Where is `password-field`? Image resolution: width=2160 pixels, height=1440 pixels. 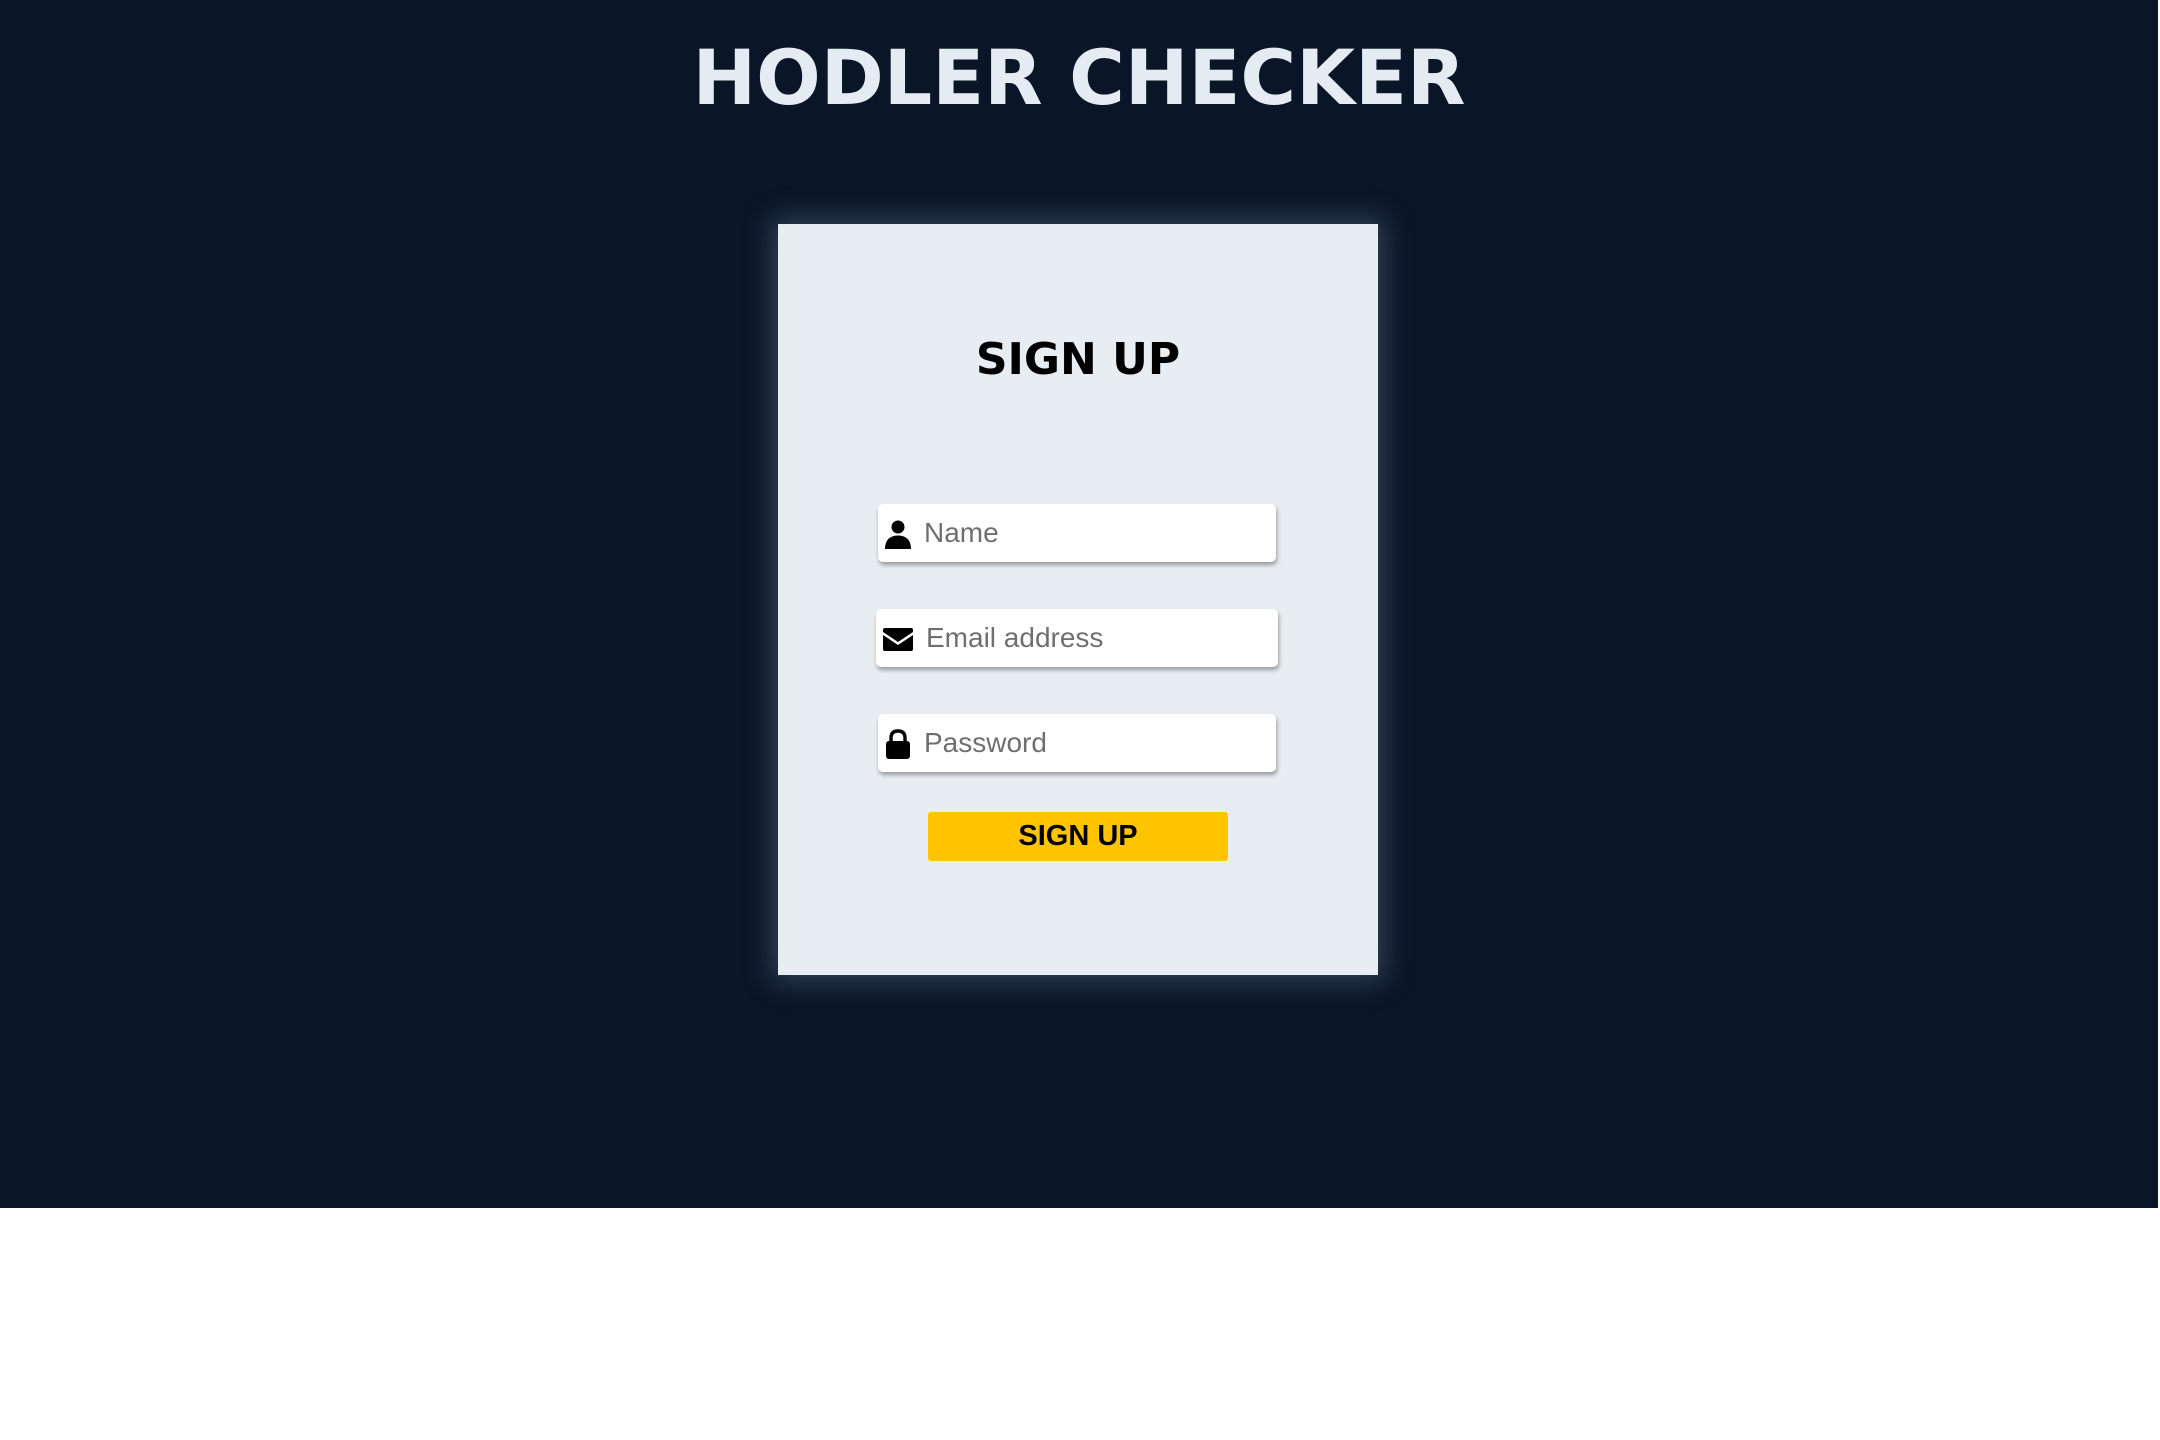
password-field is located at coordinates (1077, 743).